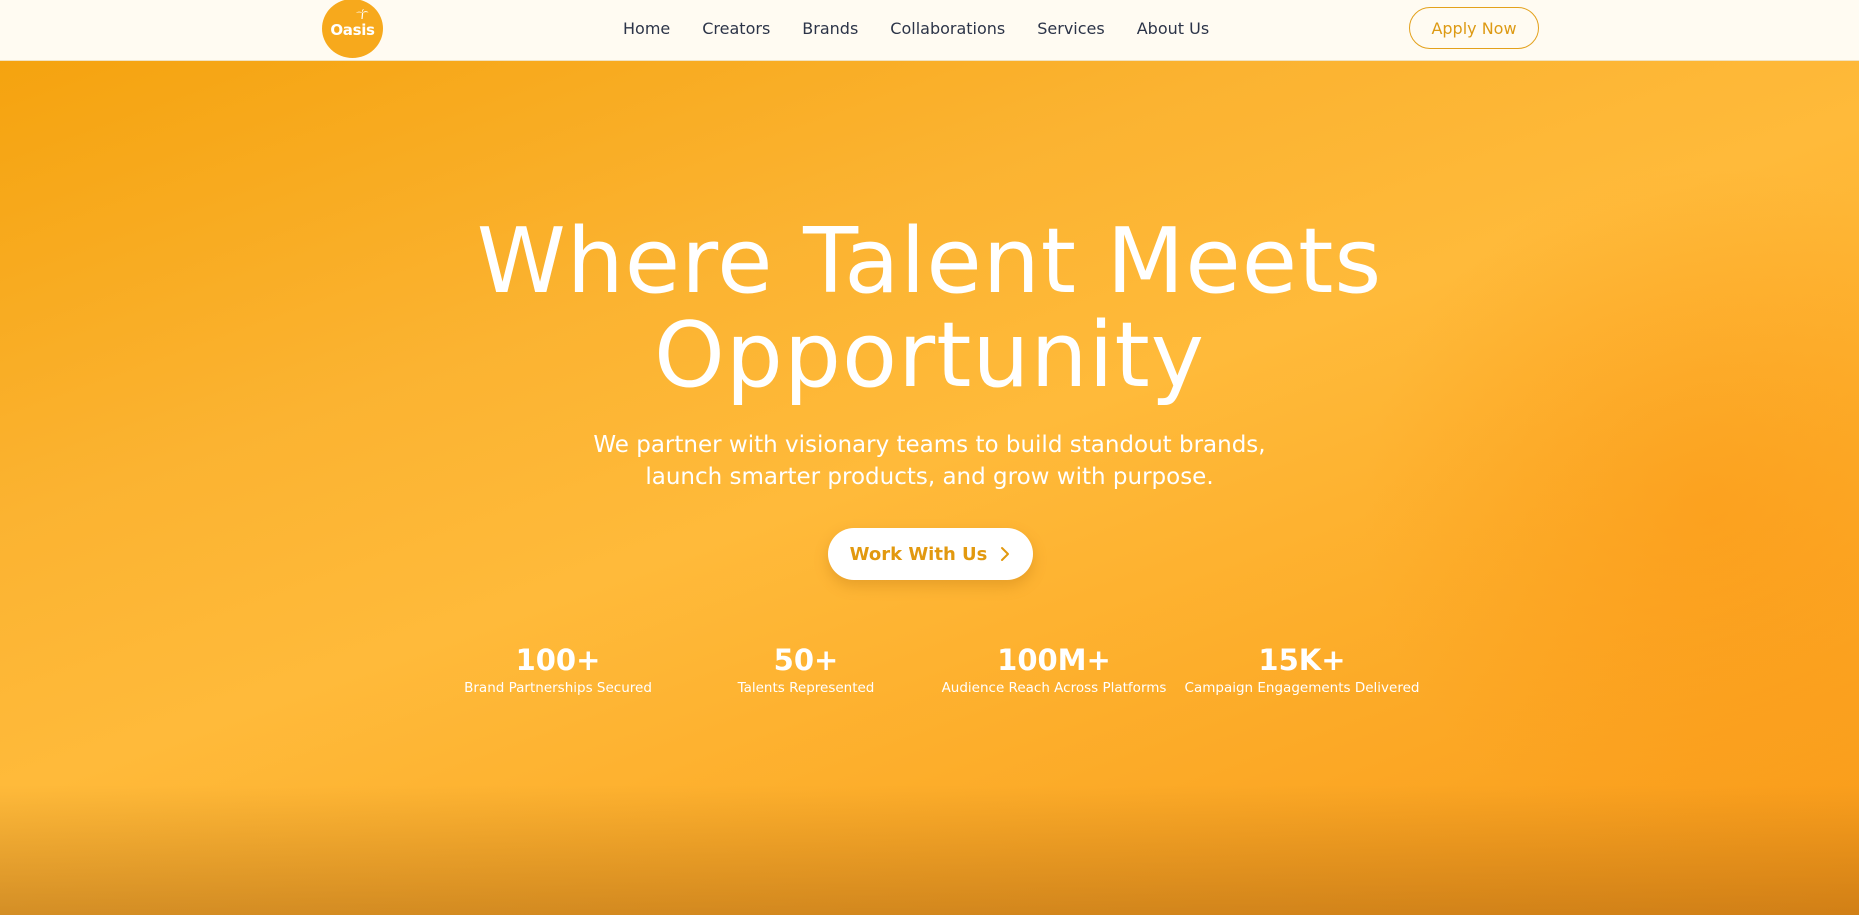 This screenshot has width=1859, height=915. What do you see at coordinates (558, 688) in the screenshot?
I see `stat-label: Brand Partnerships Secured` at bounding box center [558, 688].